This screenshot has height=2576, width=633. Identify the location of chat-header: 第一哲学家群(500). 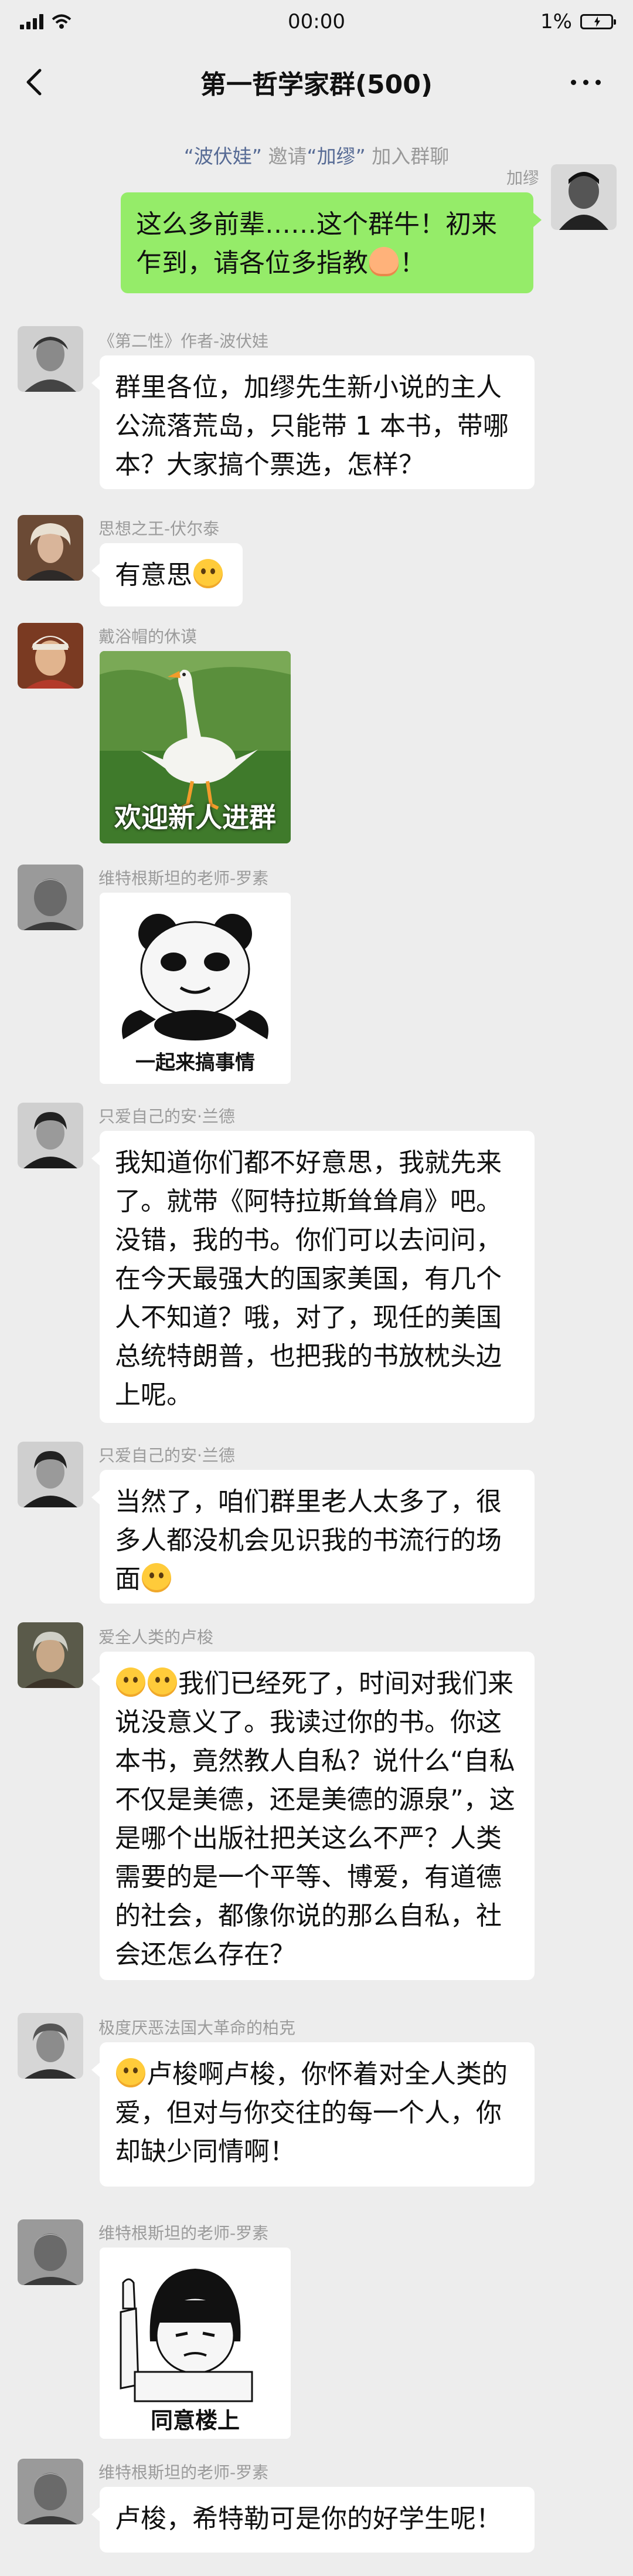
(316, 82).